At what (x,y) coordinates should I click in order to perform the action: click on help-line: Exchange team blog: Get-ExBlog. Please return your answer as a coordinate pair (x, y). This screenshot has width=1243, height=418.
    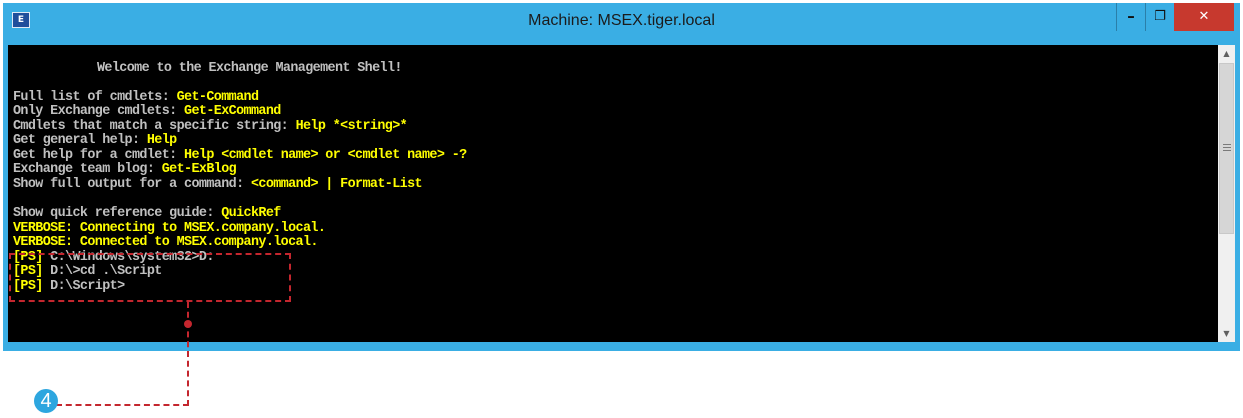
    Looking at the image, I should click on (125, 169).